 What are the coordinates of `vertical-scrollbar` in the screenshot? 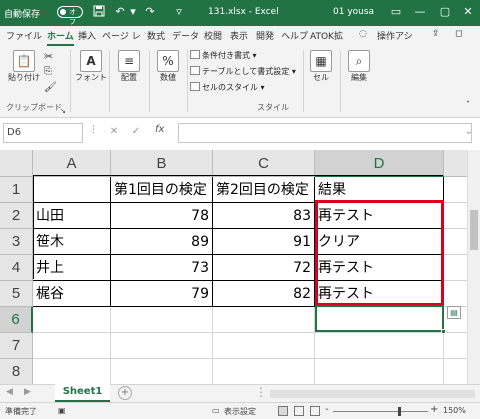 It's located at (473, 267).